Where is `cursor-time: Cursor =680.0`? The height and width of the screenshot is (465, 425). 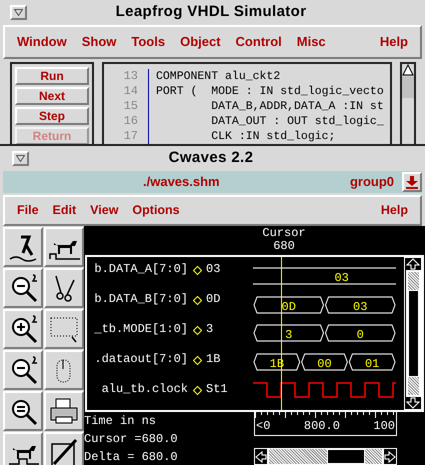 cursor-time: Cursor =680.0 is located at coordinates (131, 439).